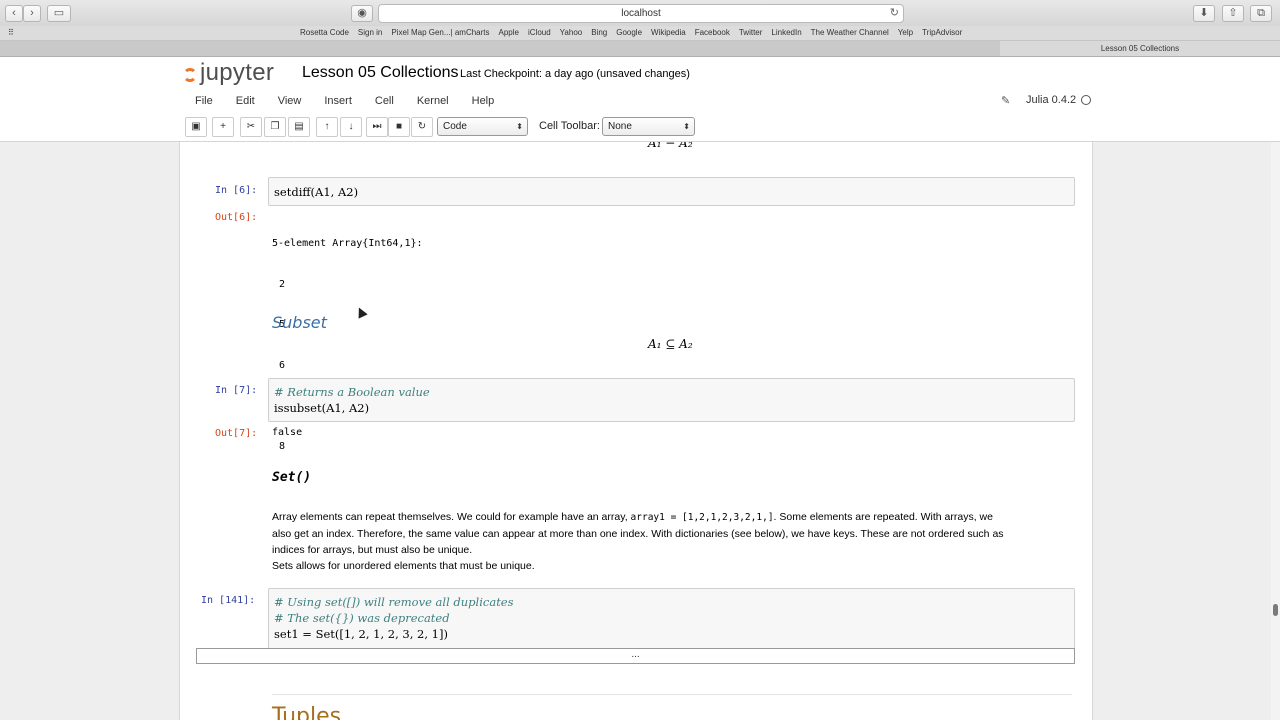  What do you see at coordinates (786, 33) in the screenshot?
I see `bookmark-item: LinkedIn` at bounding box center [786, 33].